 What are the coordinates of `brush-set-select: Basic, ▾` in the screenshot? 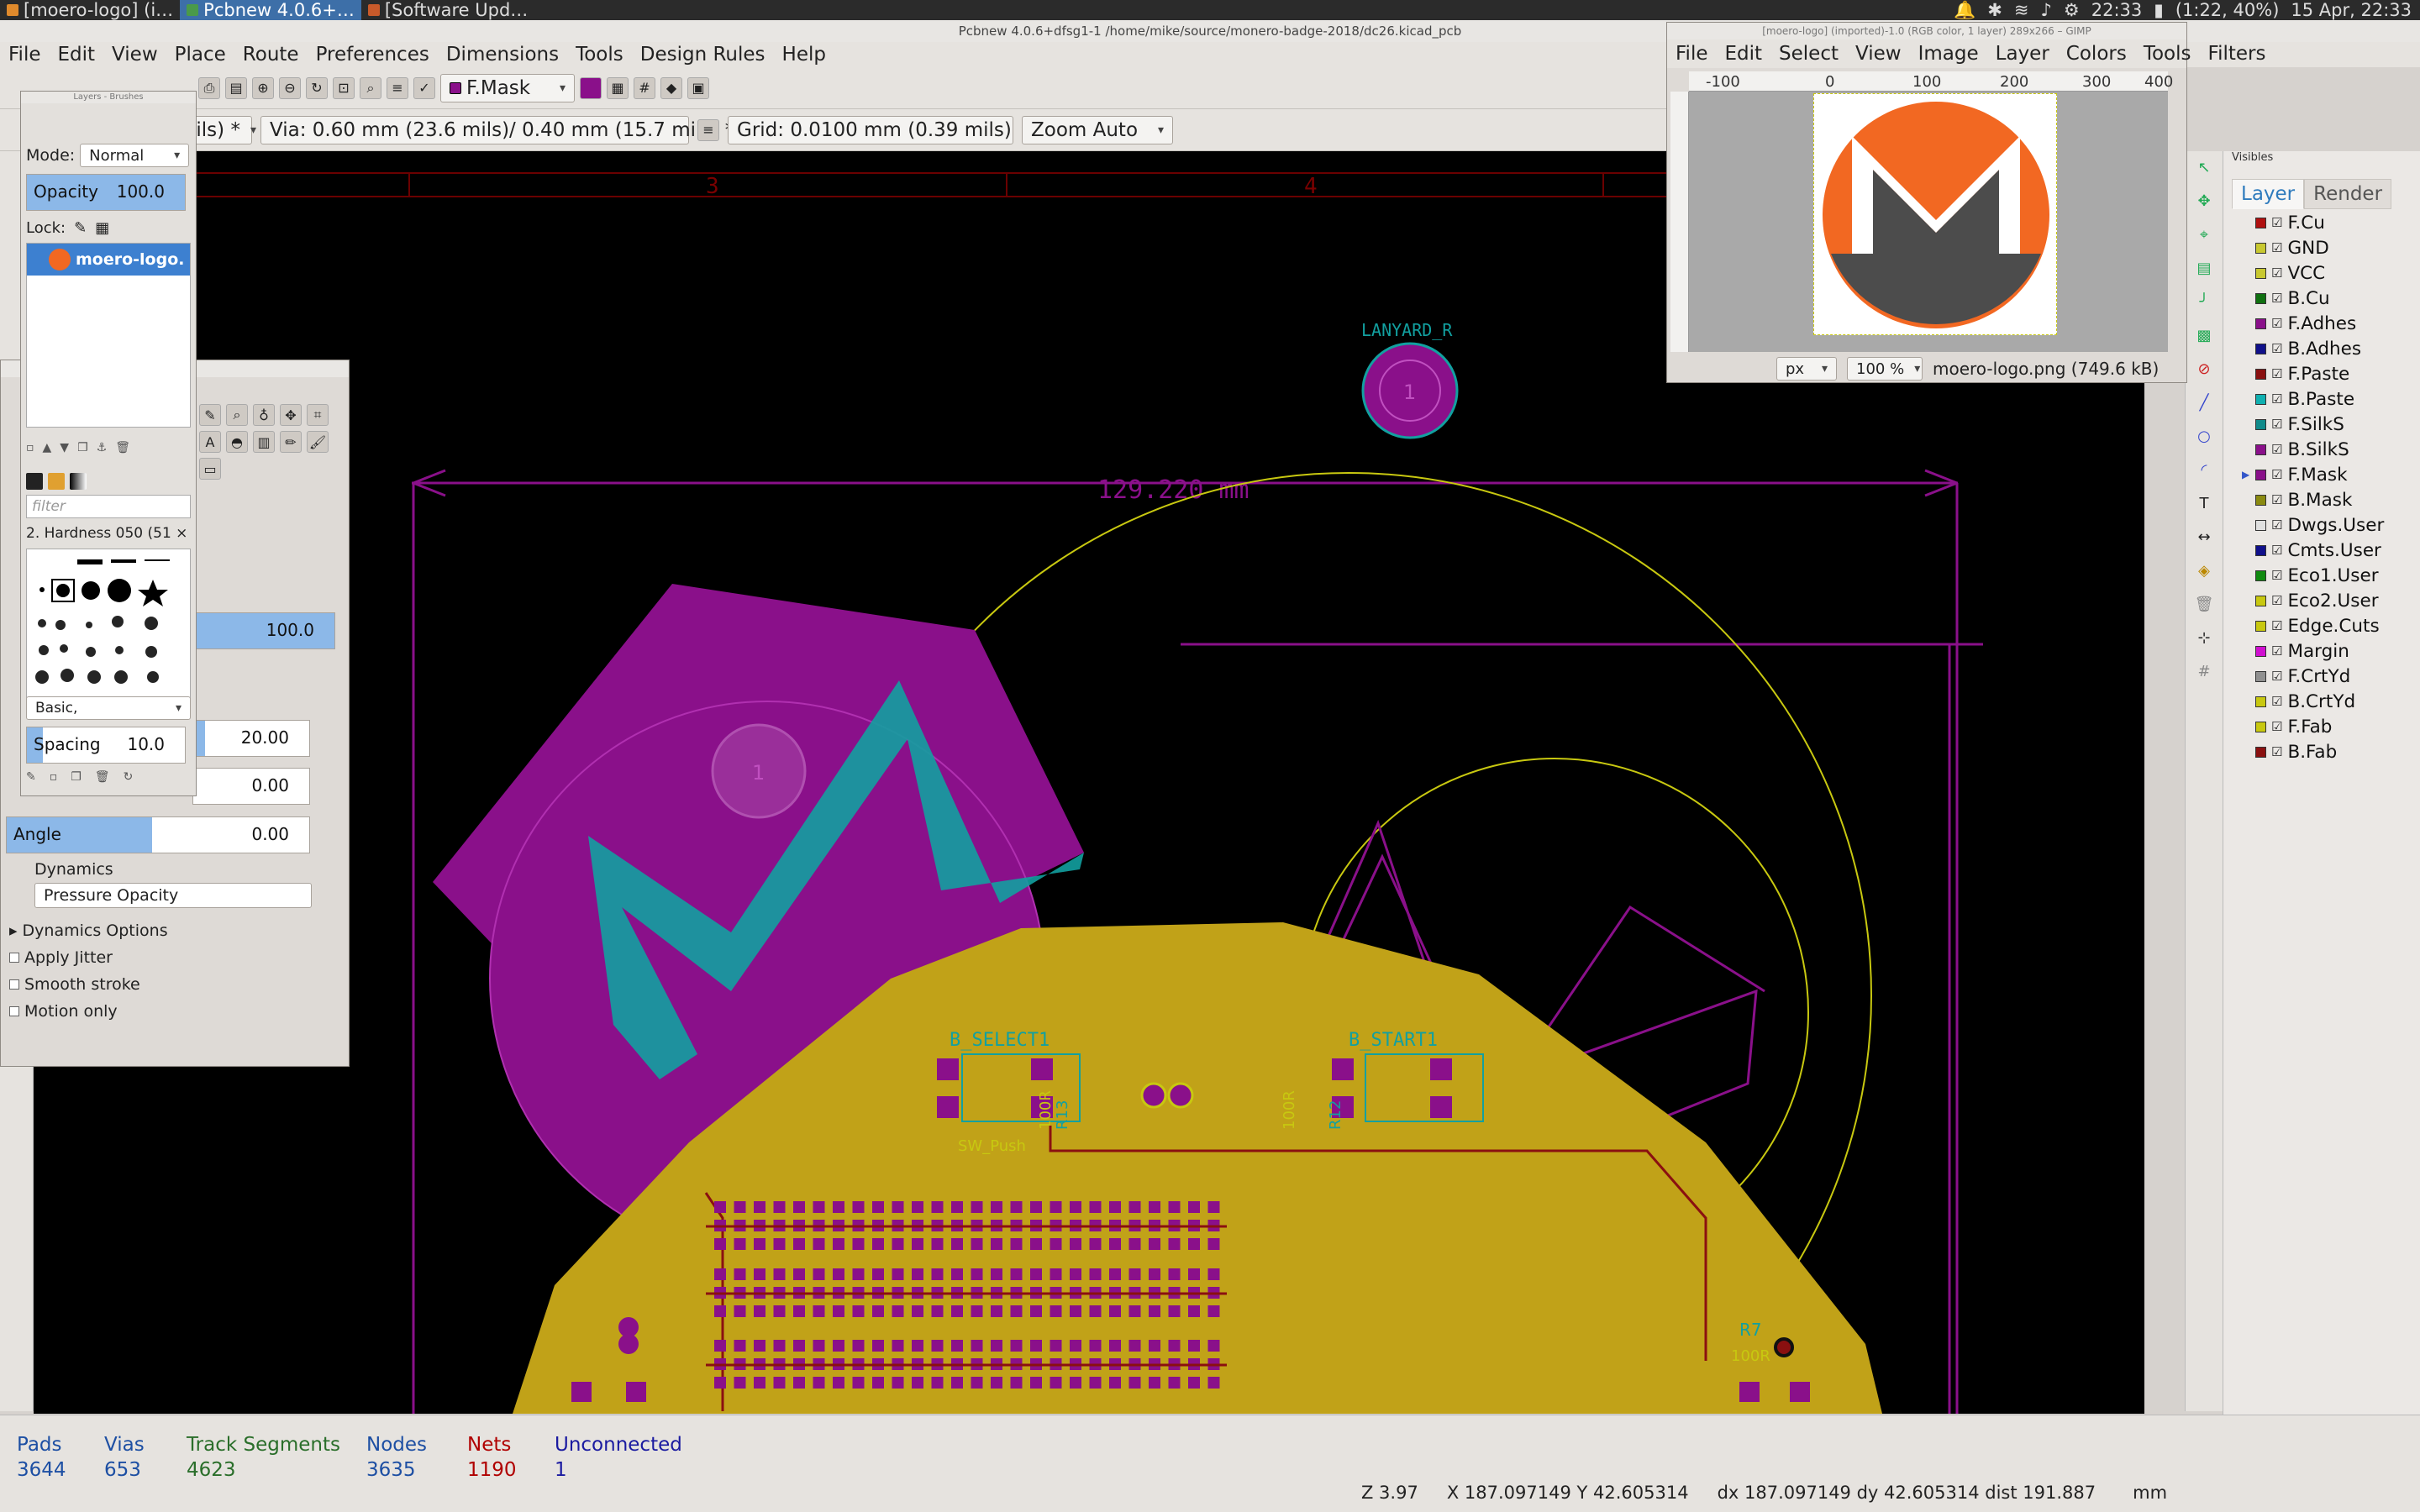 It's located at (109, 708).